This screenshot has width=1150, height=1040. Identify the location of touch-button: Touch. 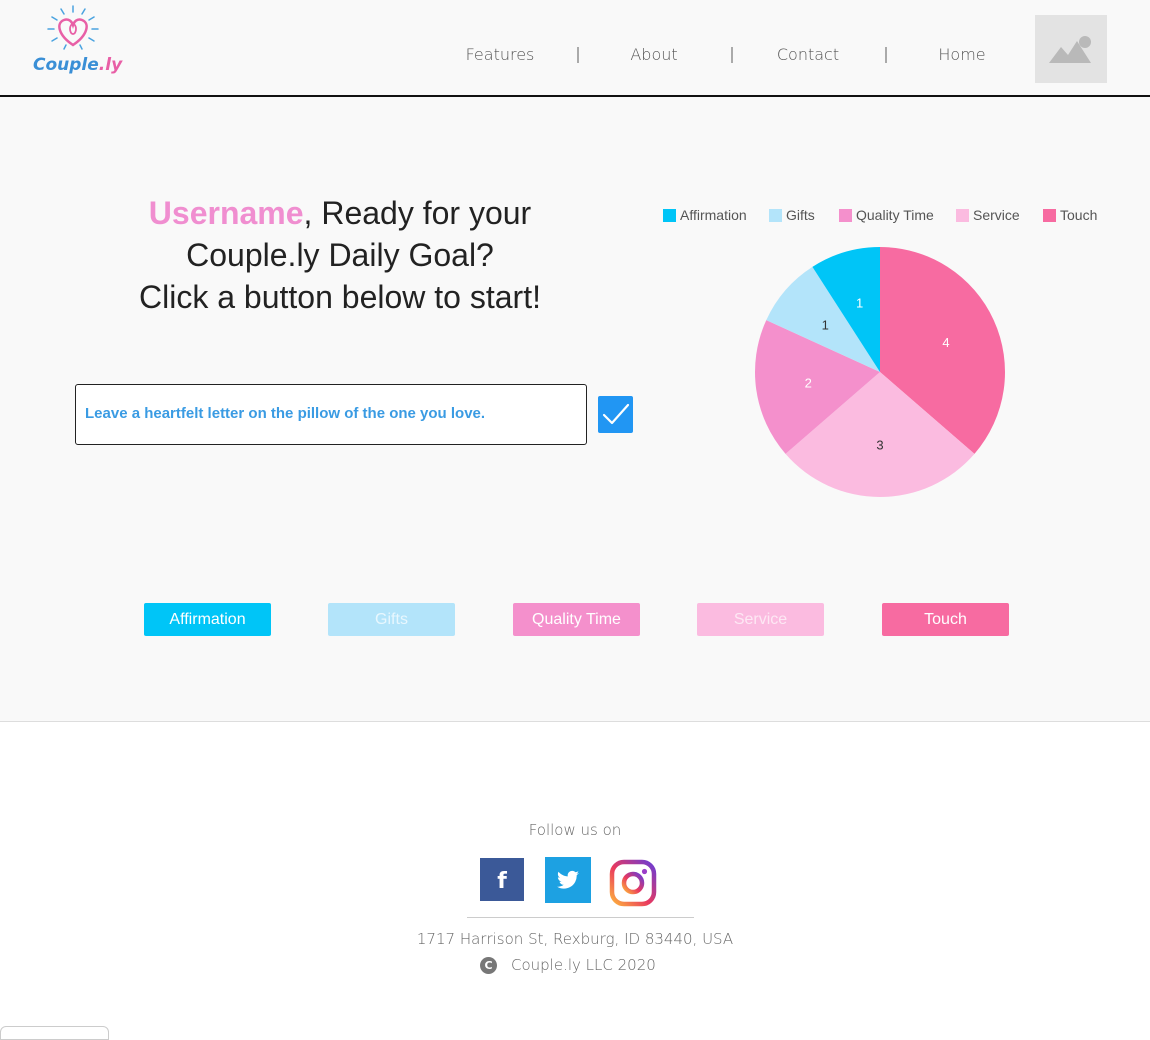
(945, 619).